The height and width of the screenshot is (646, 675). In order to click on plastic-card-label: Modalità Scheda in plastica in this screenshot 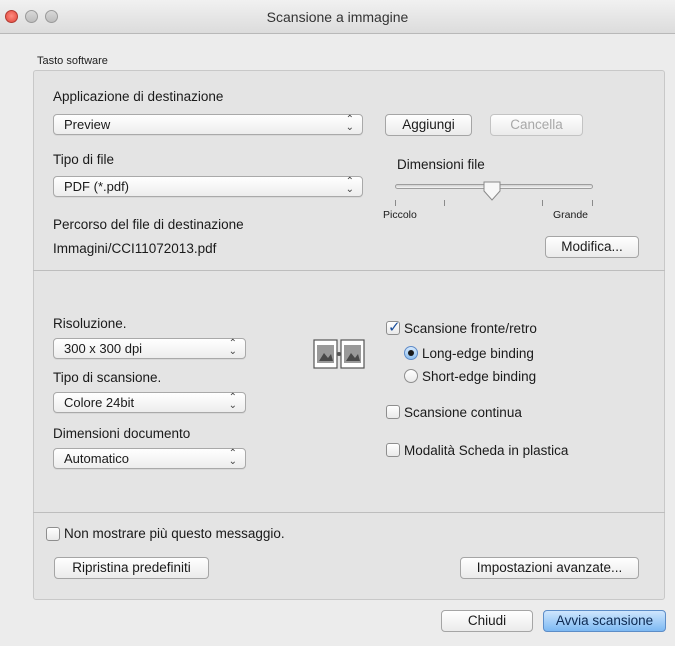, I will do `click(486, 450)`.